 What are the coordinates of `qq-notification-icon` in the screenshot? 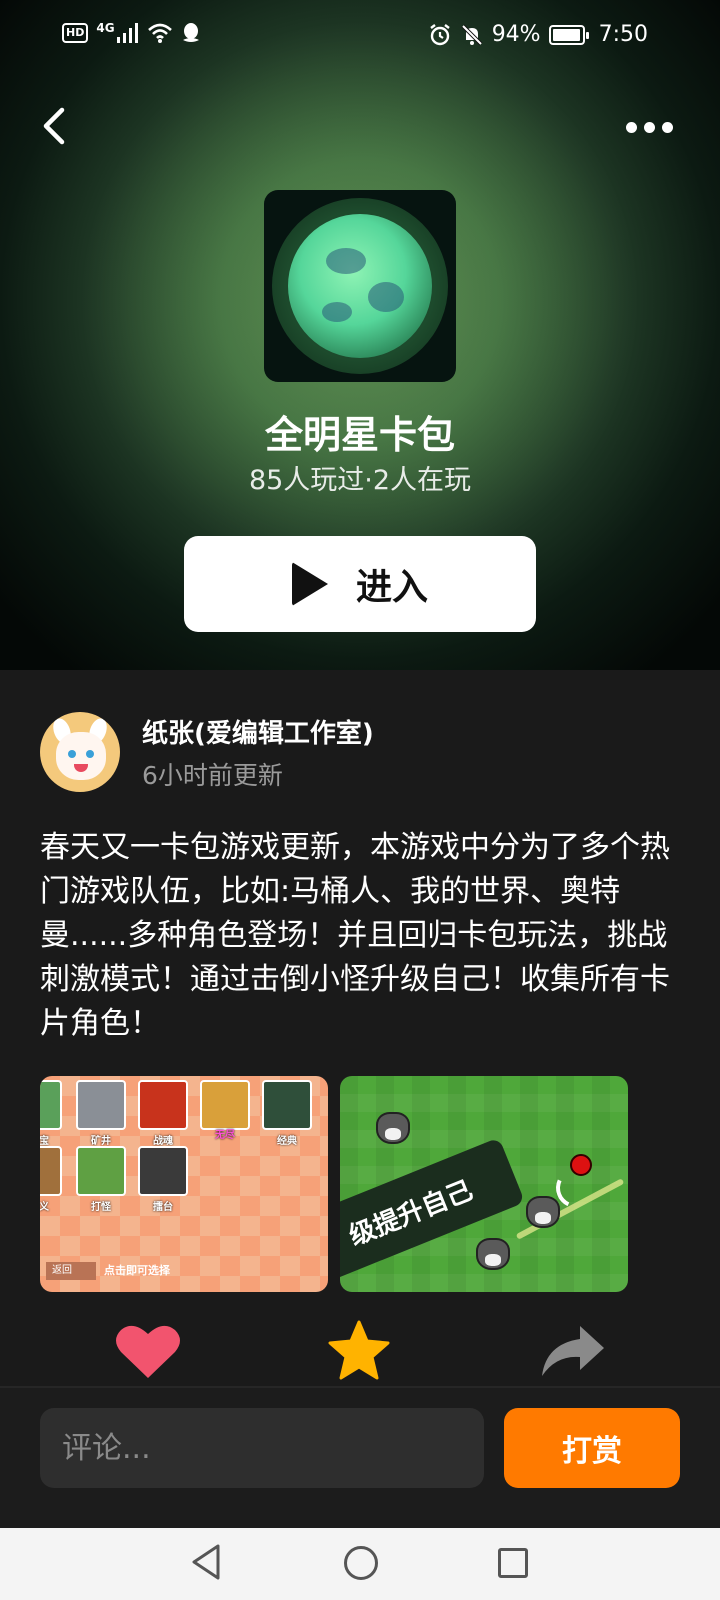 It's located at (190, 32).